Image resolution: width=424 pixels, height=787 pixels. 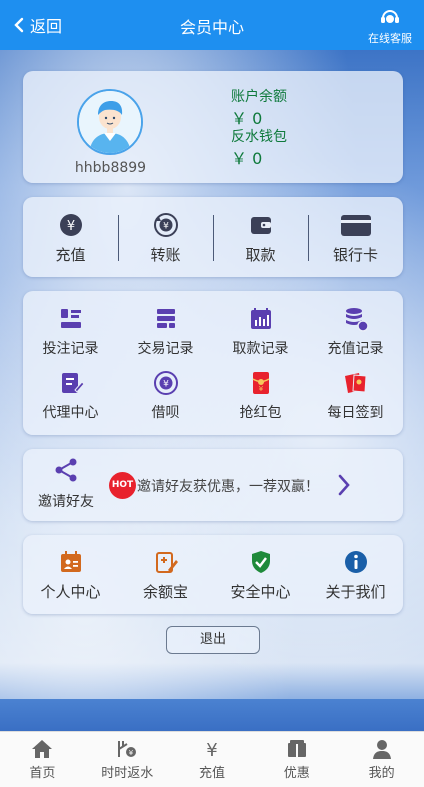 What do you see at coordinates (355, 562) in the screenshot?
I see `info-icon` at bounding box center [355, 562].